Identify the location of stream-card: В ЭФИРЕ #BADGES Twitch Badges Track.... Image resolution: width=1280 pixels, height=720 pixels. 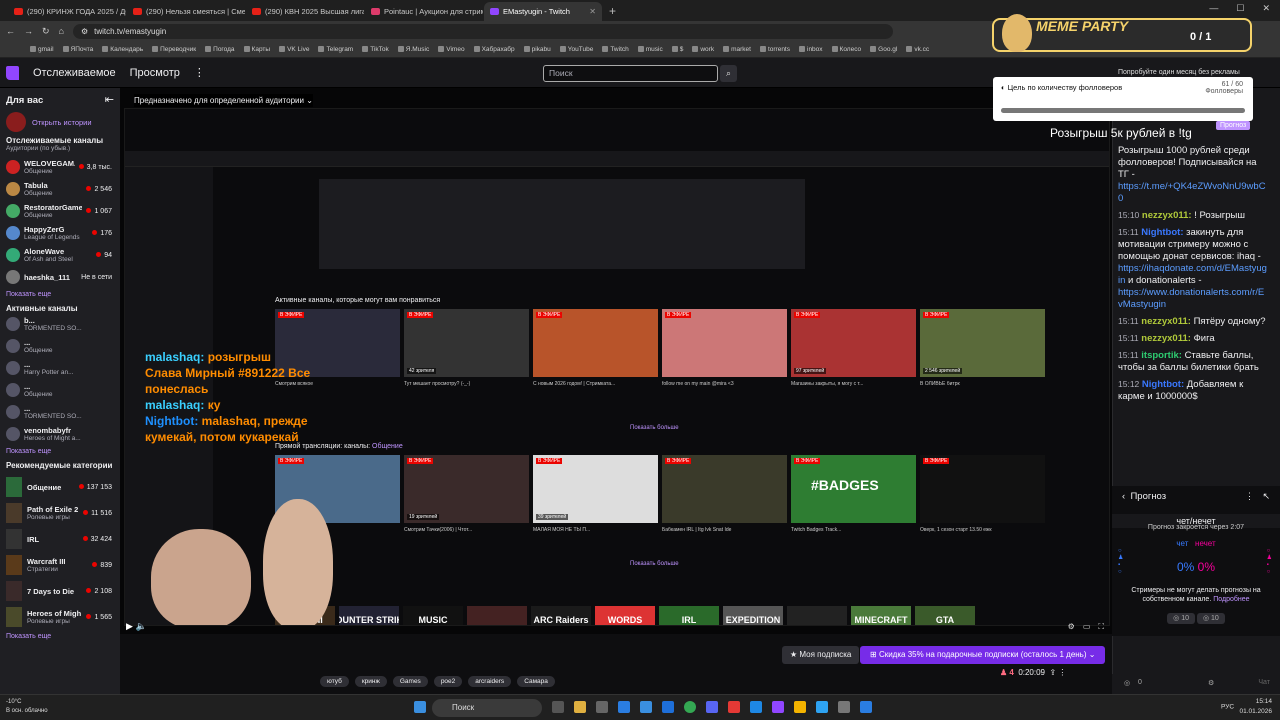
(853, 494).